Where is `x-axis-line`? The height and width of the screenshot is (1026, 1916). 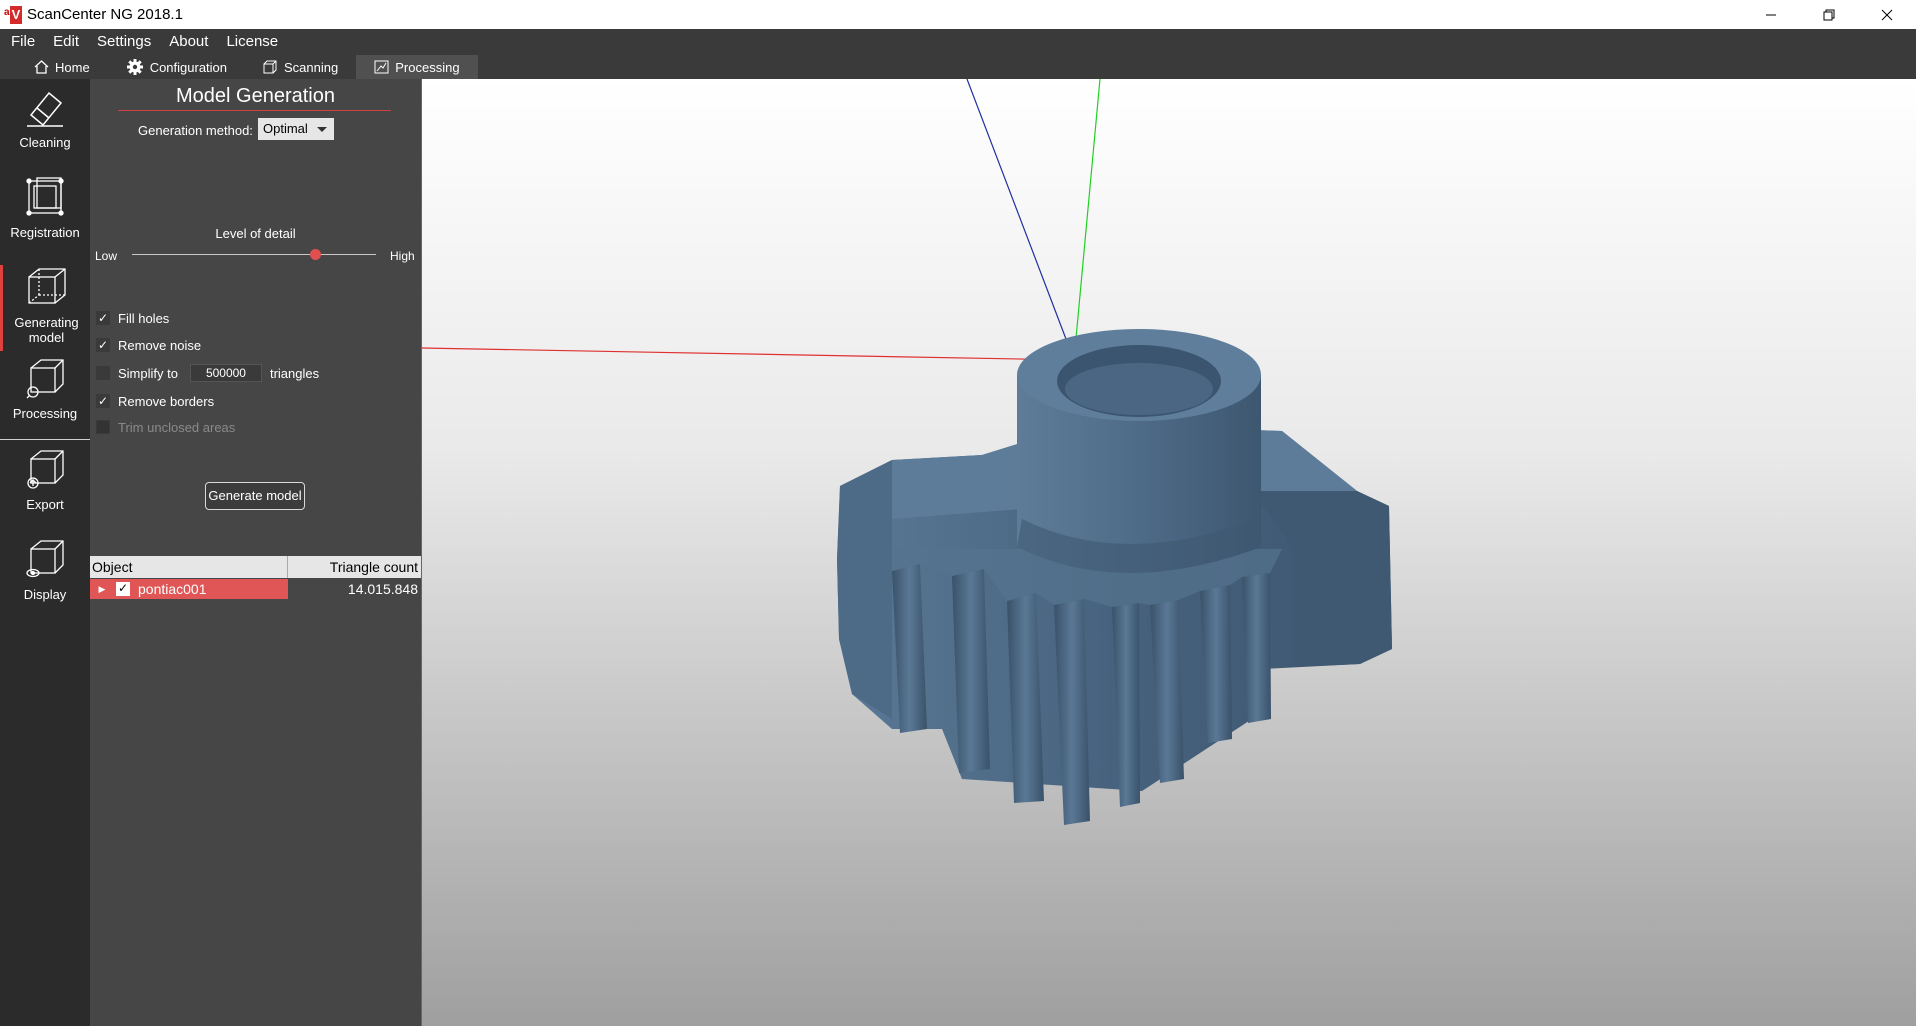 x-axis-line is located at coordinates (748, 354).